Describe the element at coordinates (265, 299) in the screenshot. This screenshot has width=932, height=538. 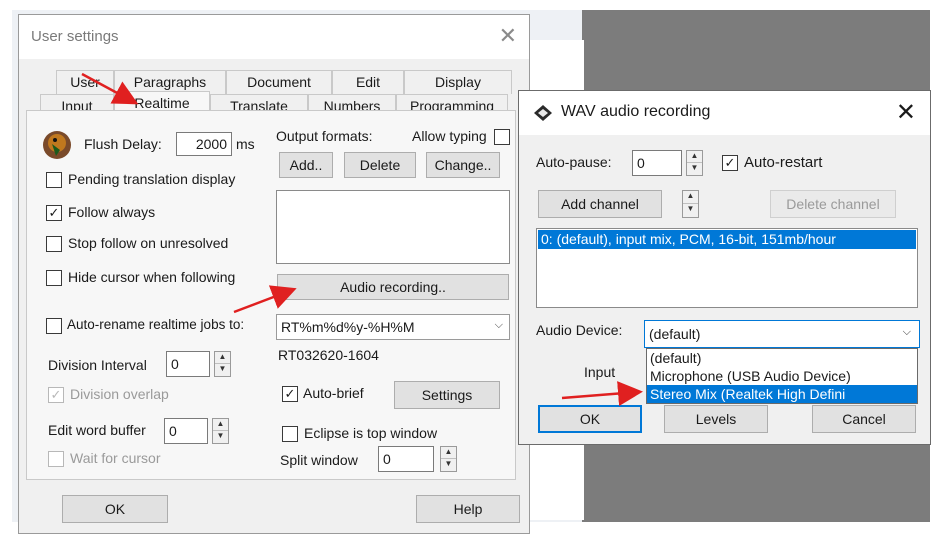
I see `arrow-to-audio-recording` at that location.